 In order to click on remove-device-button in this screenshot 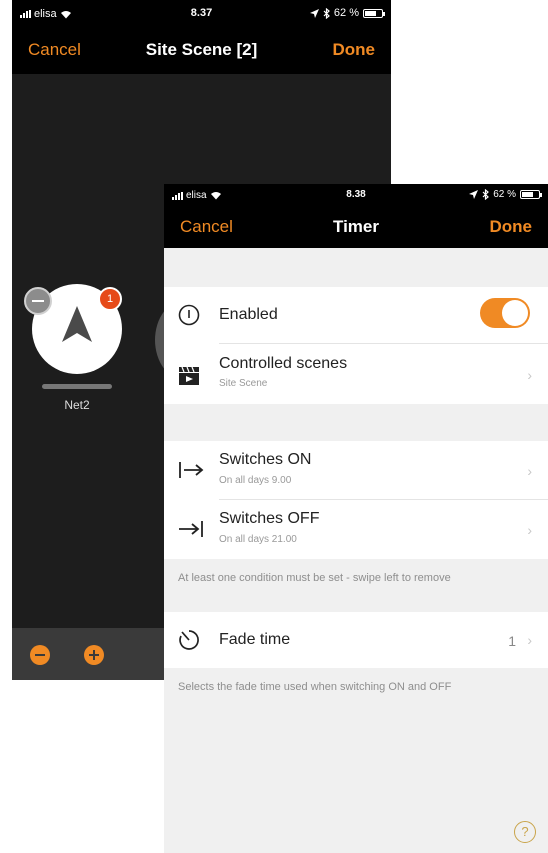, I will do `click(38, 301)`.